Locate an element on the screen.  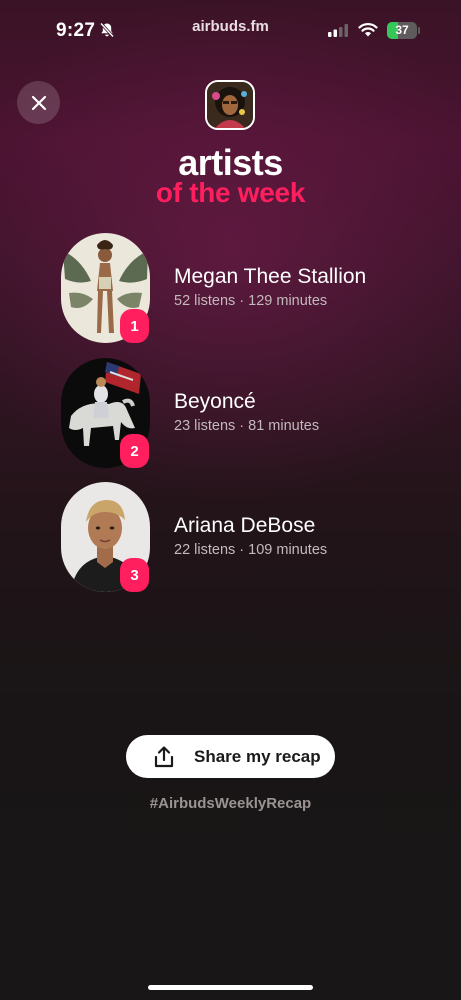
artist-name: Ariana DeBose is located at coordinates (245, 525).